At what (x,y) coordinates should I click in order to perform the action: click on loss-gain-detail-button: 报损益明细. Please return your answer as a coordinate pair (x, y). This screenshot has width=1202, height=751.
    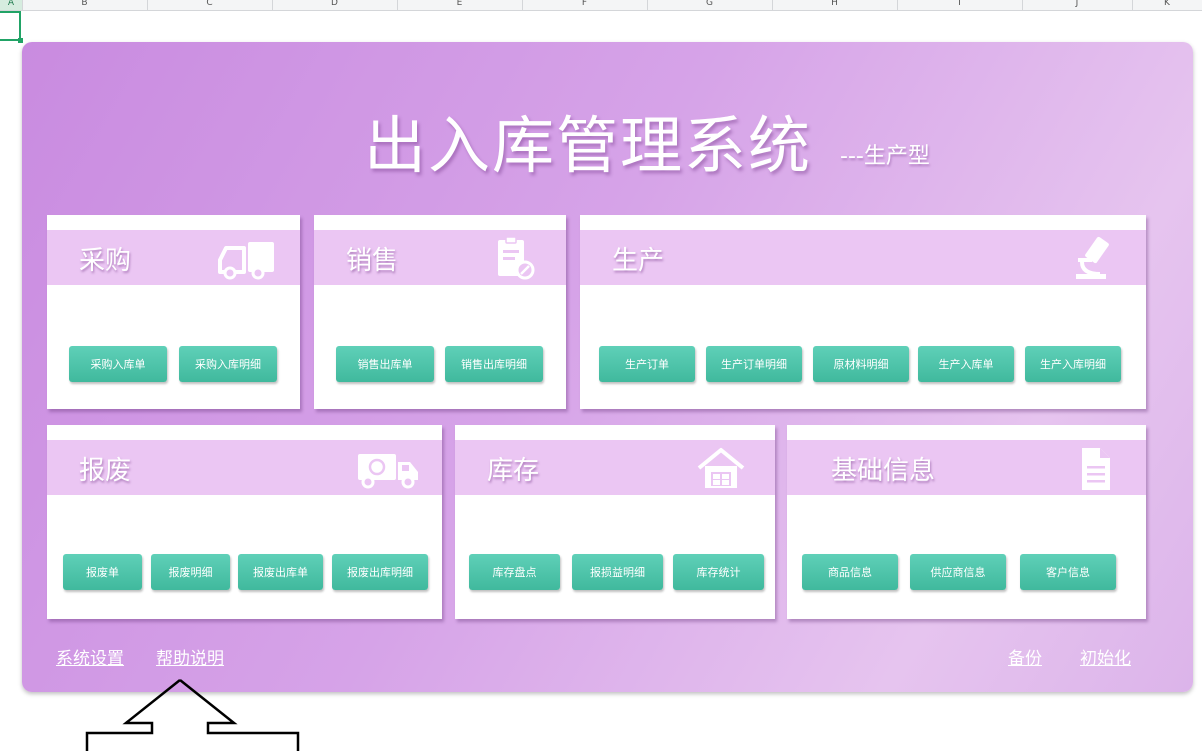
    Looking at the image, I should click on (617, 572).